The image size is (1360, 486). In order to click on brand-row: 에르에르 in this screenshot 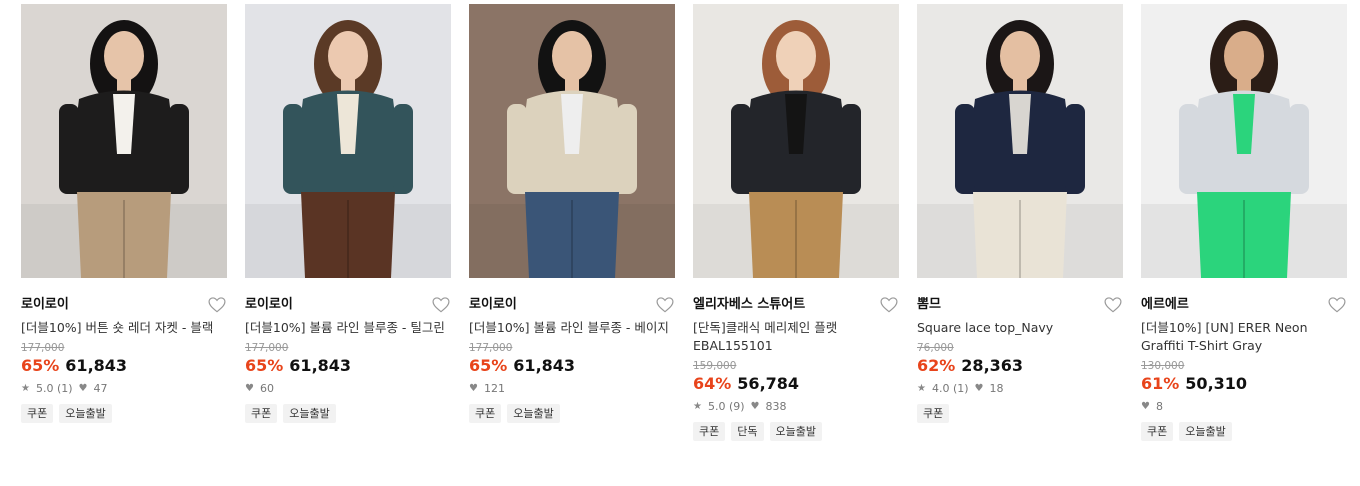, I will do `click(1244, 305)`.